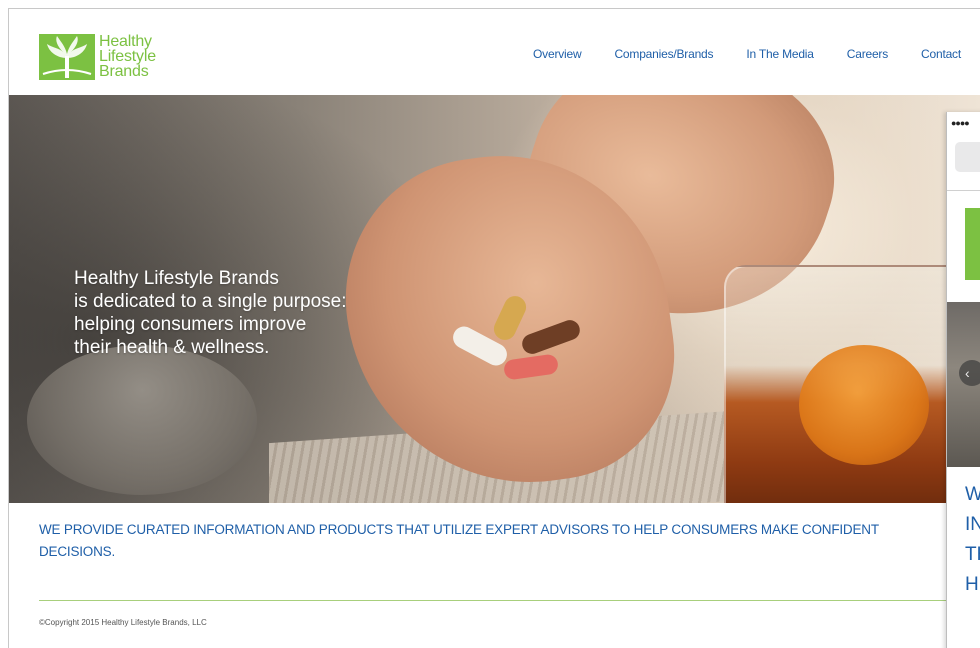 This screenshot has width=980, height=648. I want to click on mobile-address-bar, so click(967, 157).